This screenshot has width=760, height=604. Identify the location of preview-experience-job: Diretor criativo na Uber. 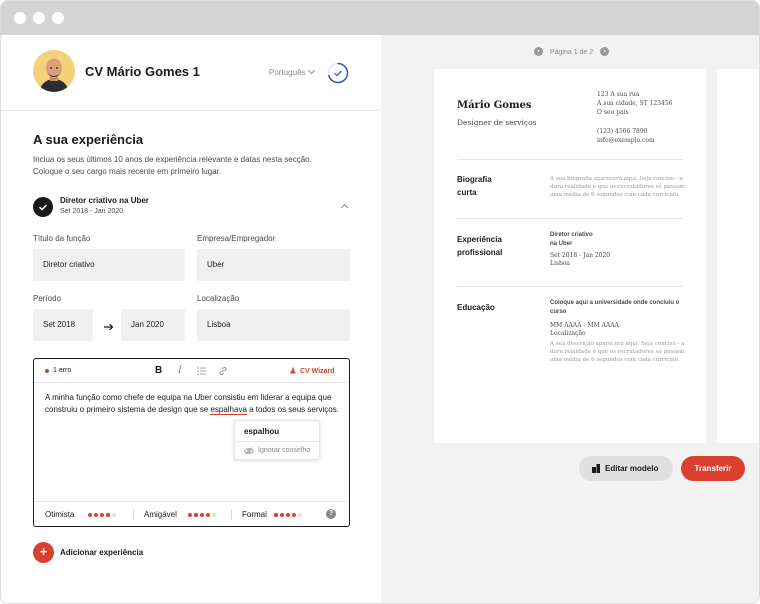
(571, 239).